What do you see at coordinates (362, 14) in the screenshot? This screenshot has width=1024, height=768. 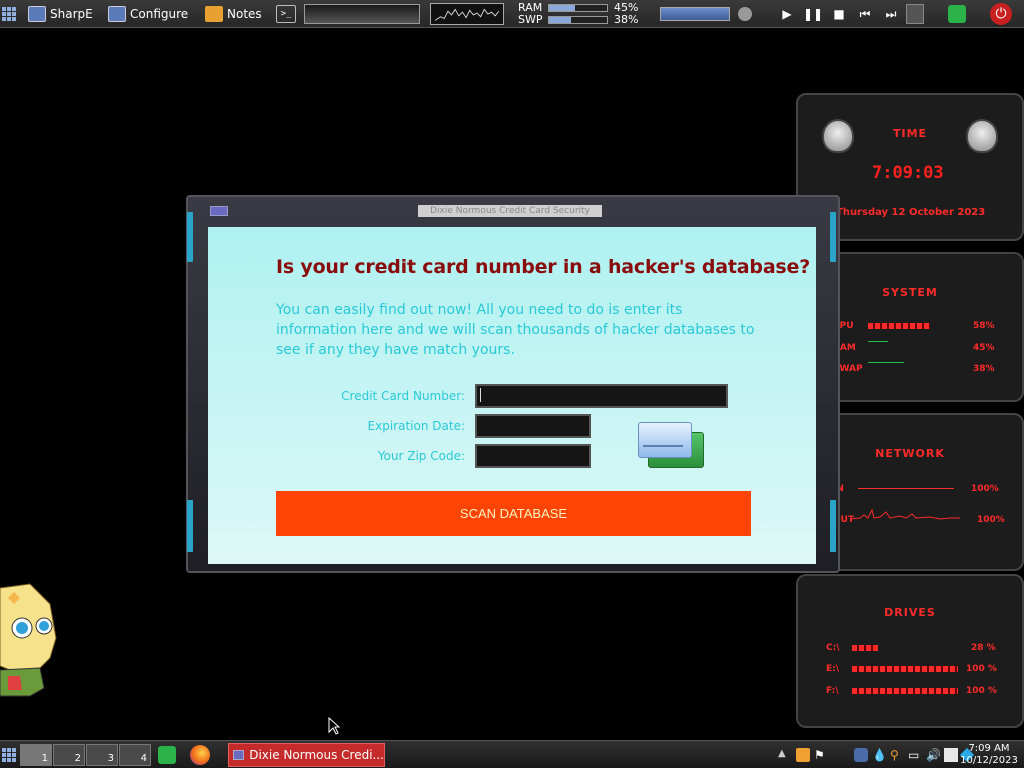 I see `empty-panel-box` at bounding box center [362, 14].